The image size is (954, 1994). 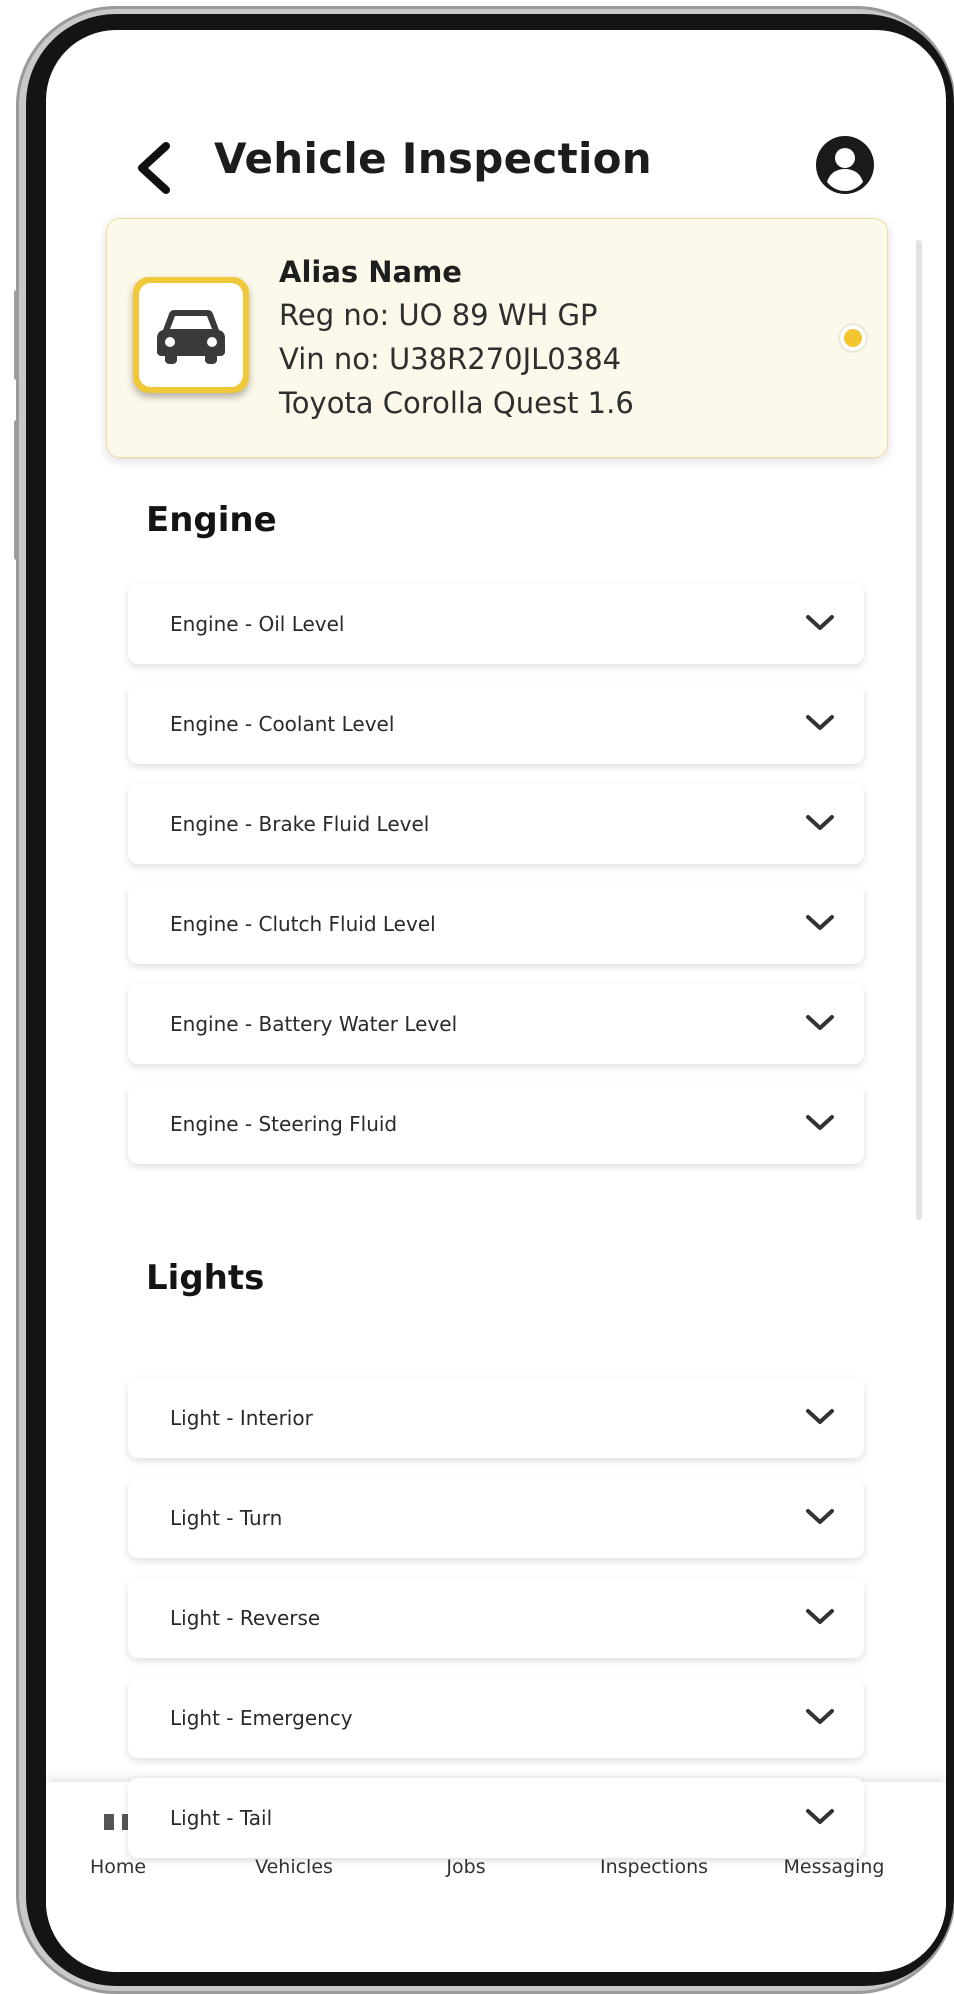 What do you see at coordinates (450, 359) in the screenshot?
I see `vehicle-vin: Vin no: U38R270JL0384` at bounding box center [450, 359].